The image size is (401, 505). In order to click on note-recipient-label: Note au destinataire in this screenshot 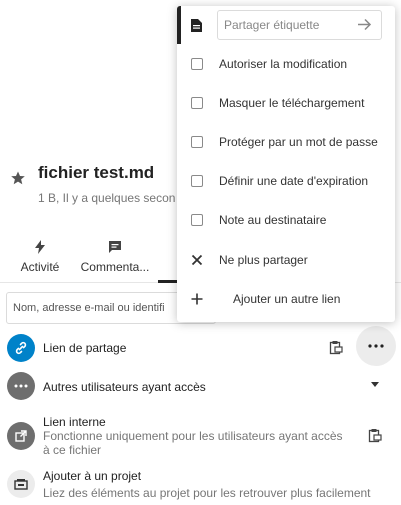, I will do `click(273, 219)`.